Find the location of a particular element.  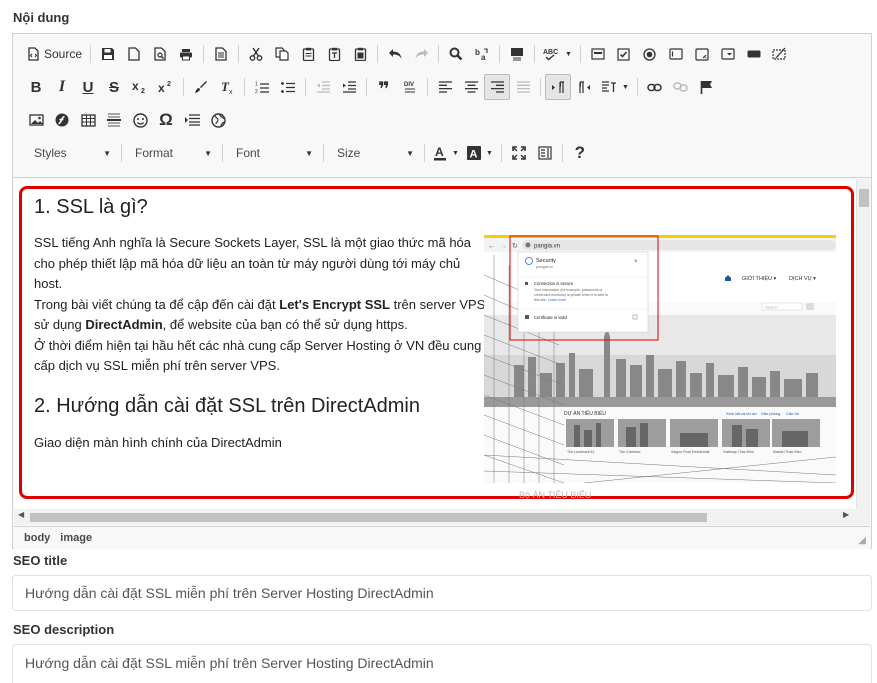

checkbox-button is located at coordinates (624, 54).